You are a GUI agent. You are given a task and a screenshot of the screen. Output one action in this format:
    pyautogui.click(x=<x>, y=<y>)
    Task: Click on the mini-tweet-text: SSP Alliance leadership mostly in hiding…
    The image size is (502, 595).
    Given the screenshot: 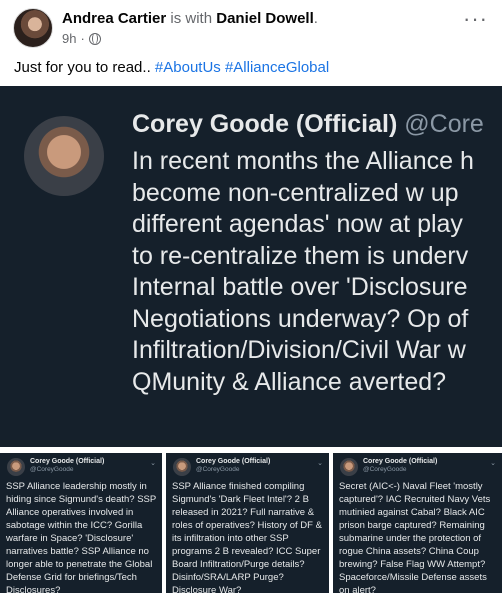 What is the action you would take?
    pyautogui.click(x=81, y=537)
    